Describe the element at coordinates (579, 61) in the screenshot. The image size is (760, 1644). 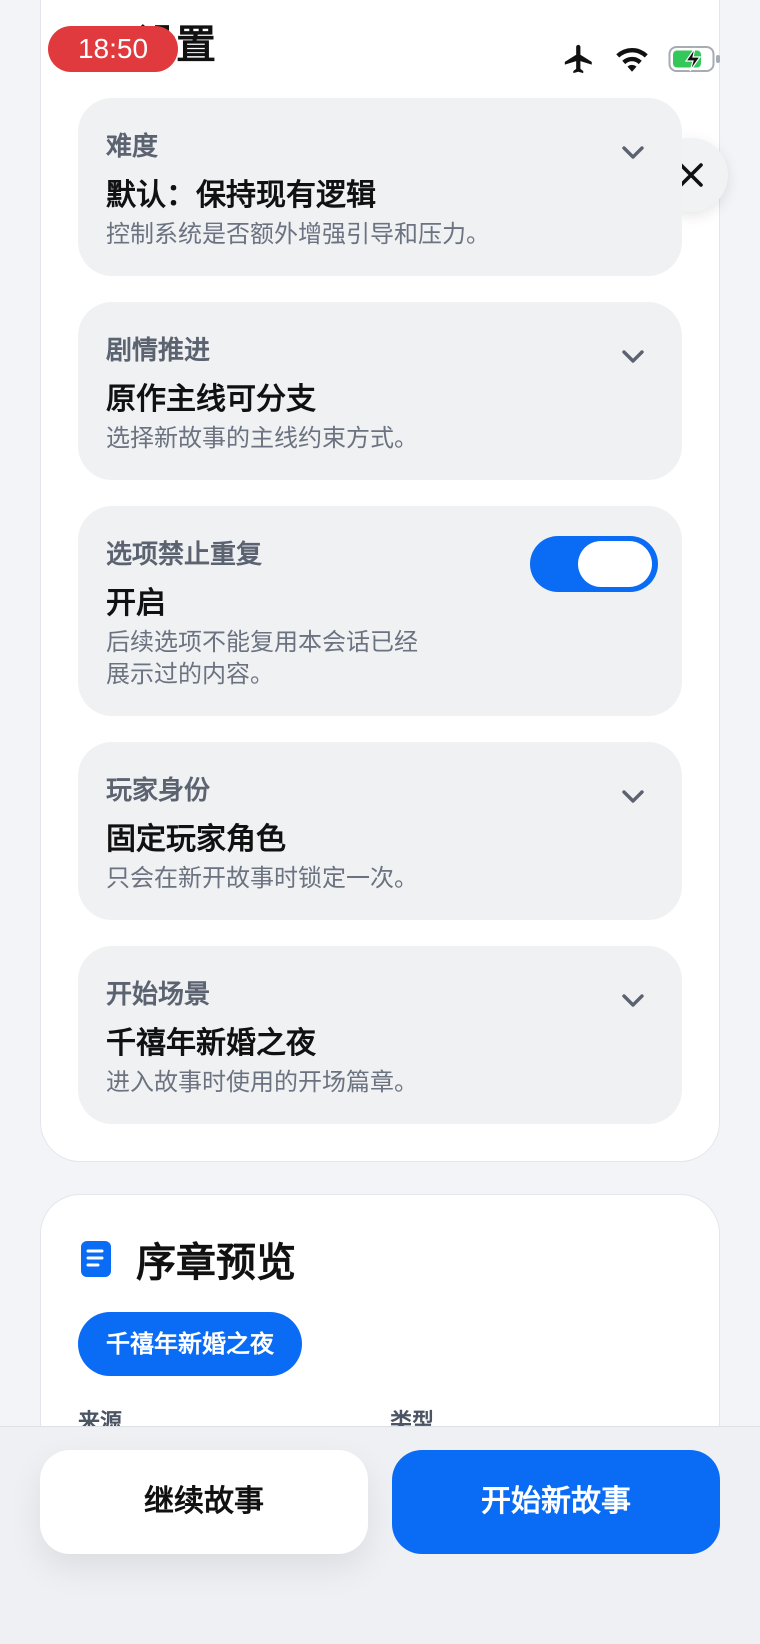
I see `airplane-icon` at that location.